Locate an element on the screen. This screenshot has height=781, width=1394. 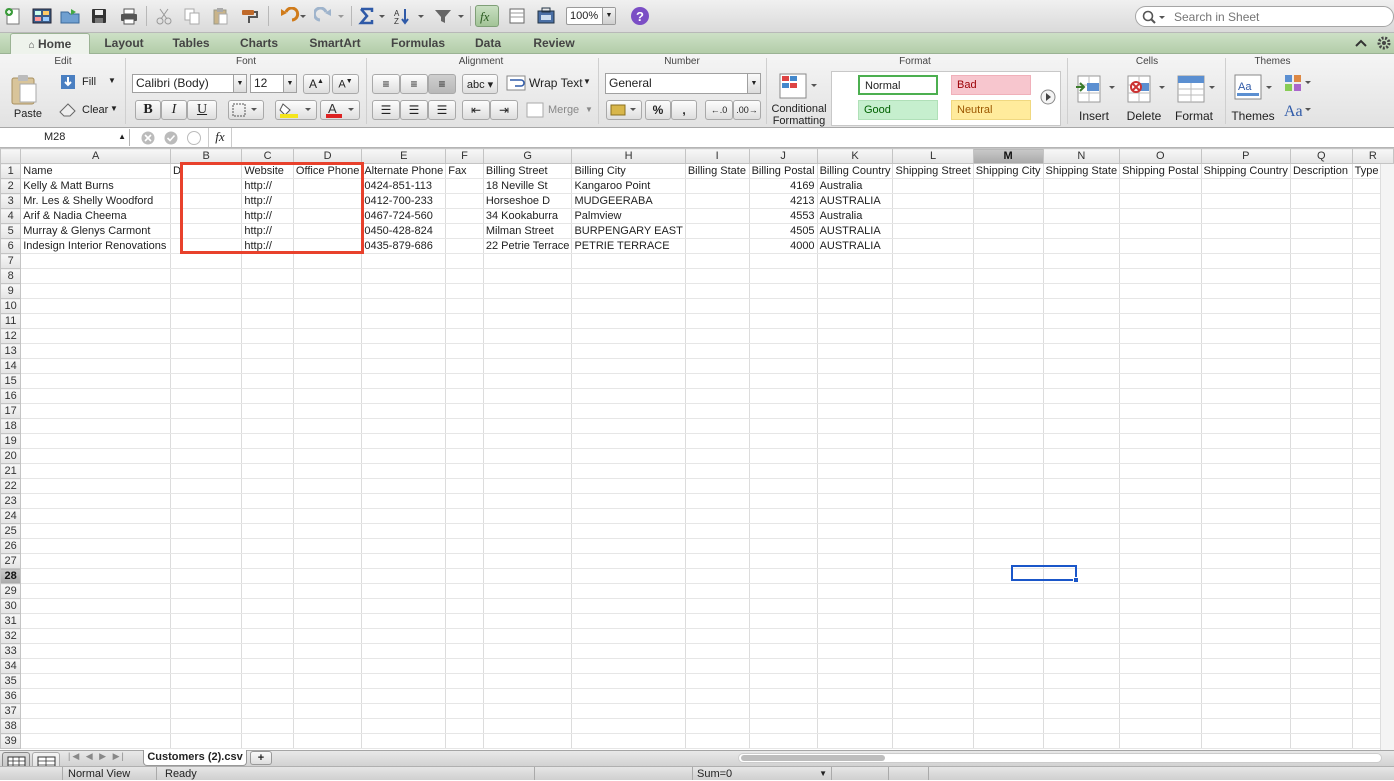
cell-c7 is located at coordinates (267, 261).